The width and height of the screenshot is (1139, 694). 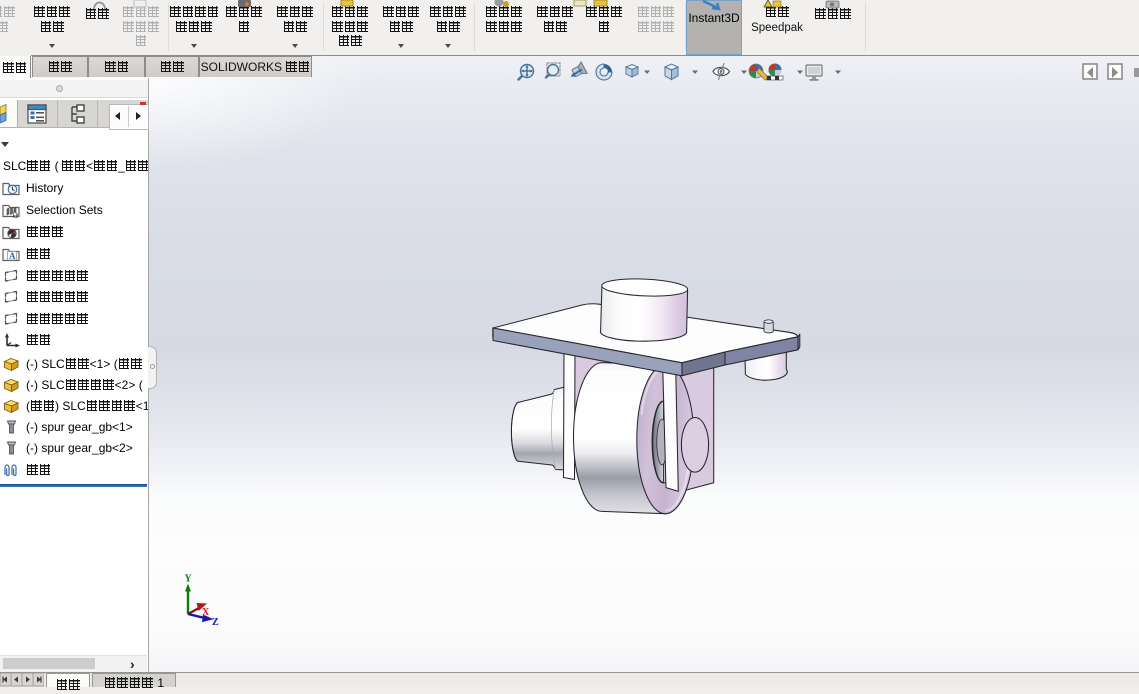 I want to click on svg-text: Z, so click(x=215, y=622).